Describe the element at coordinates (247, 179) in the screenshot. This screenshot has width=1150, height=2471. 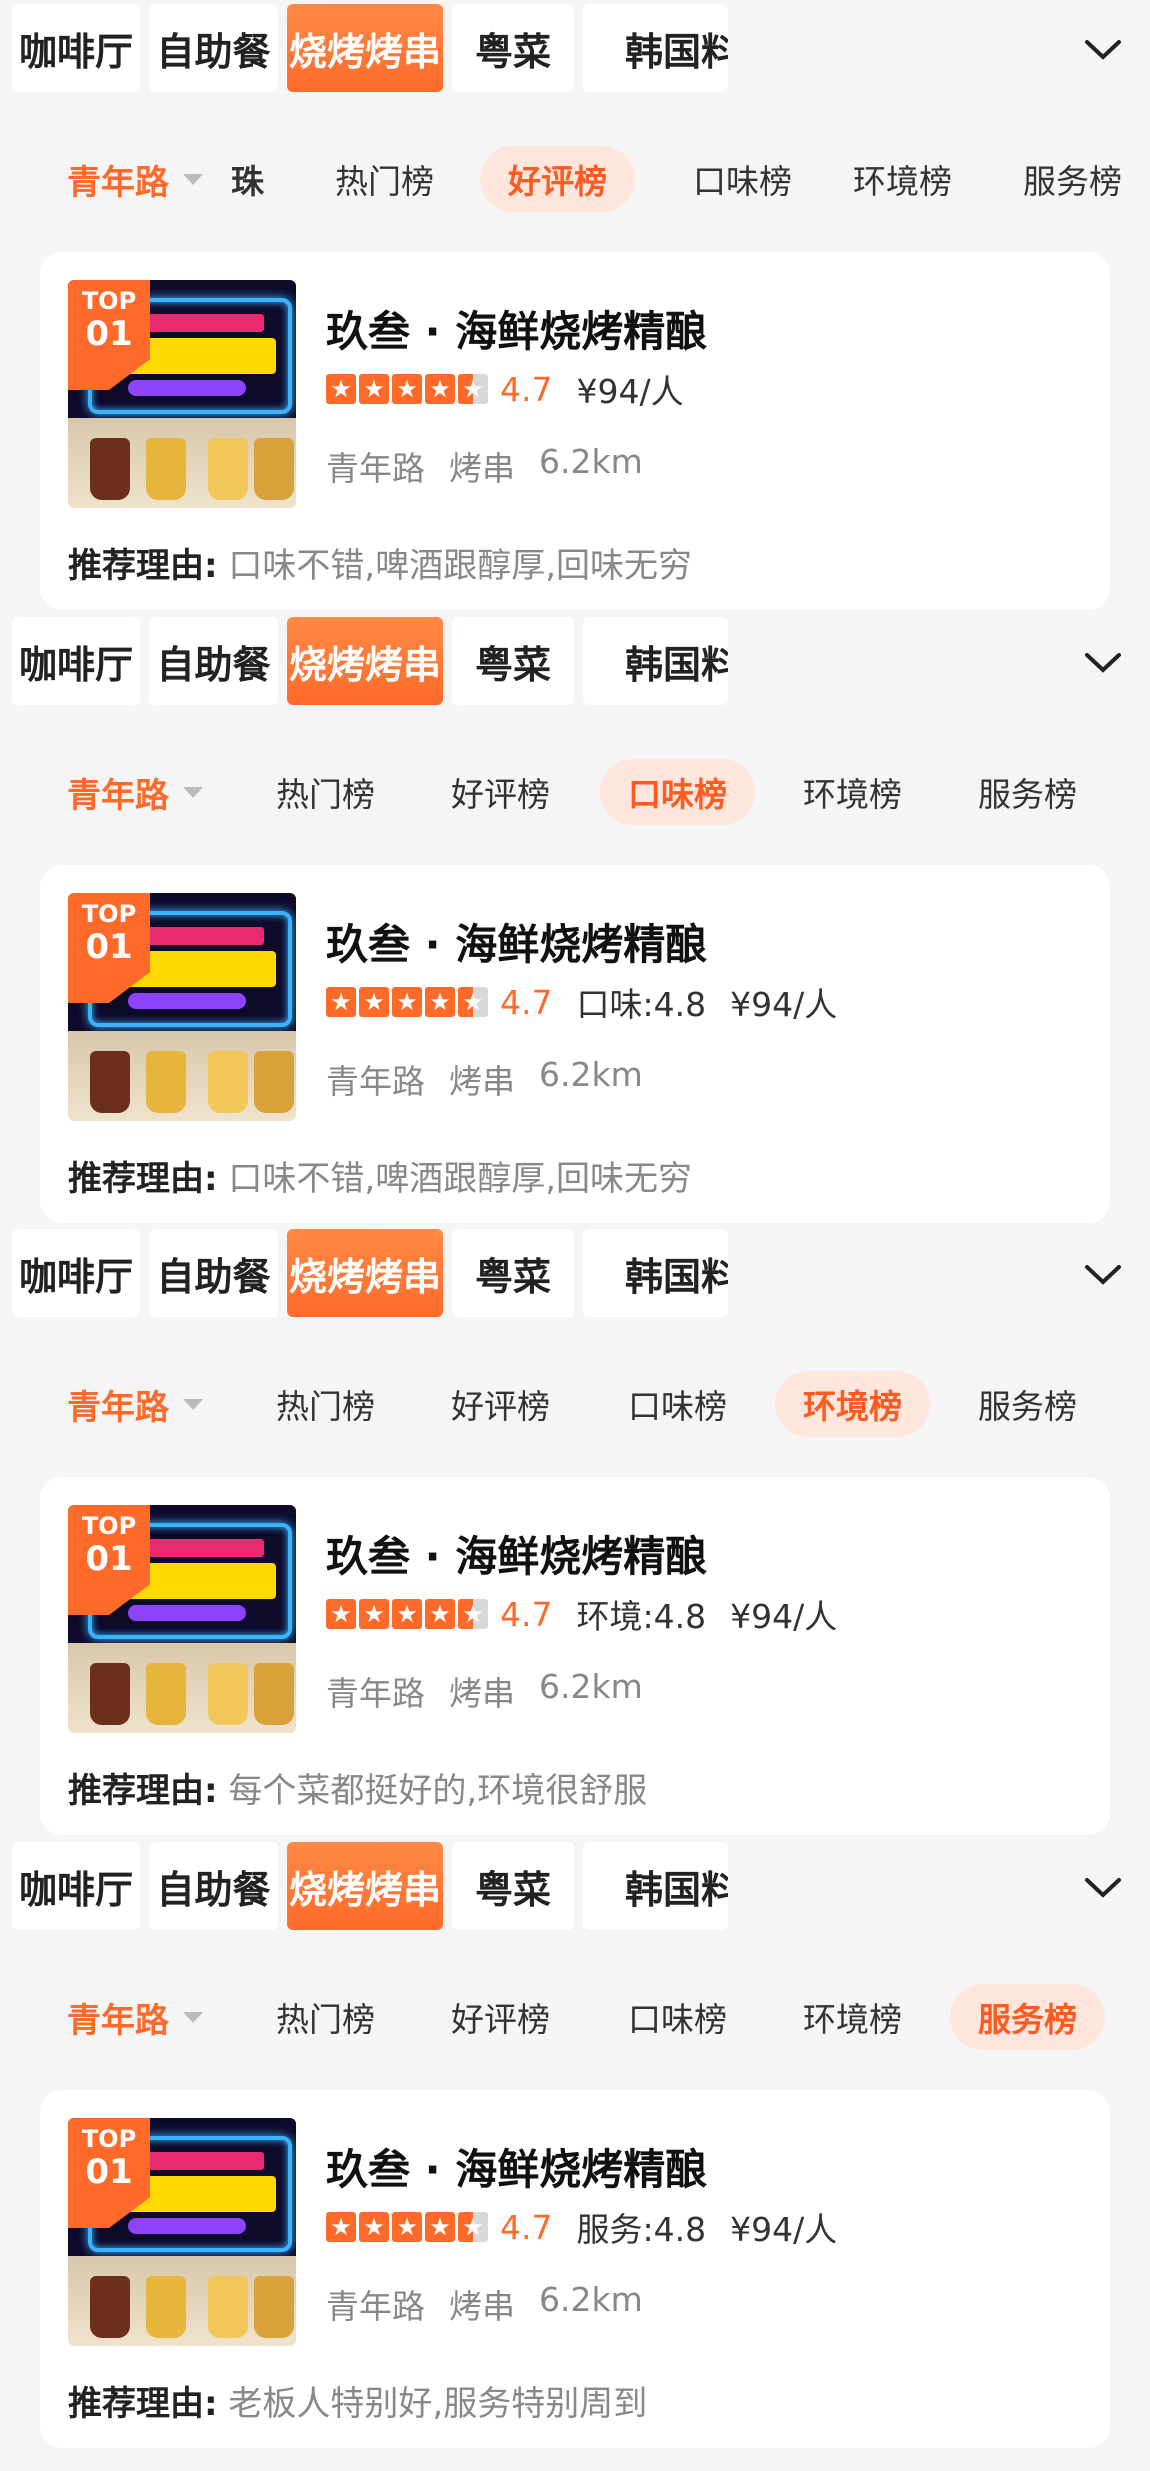
I see `rank-tab: 珠` at that location.